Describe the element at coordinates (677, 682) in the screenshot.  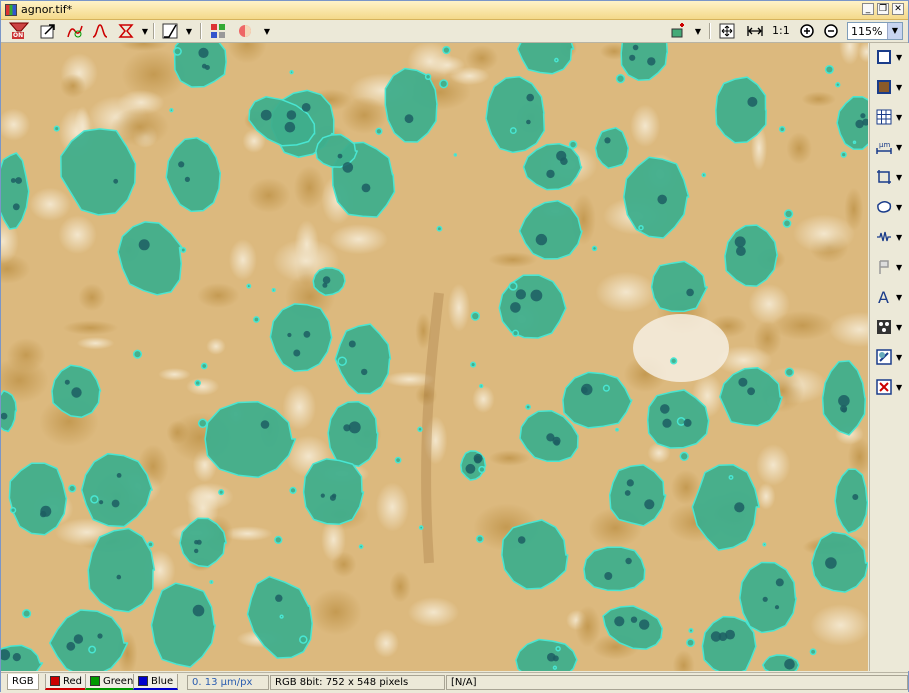
I see `pixel-value-field: [N/A]` at that location.